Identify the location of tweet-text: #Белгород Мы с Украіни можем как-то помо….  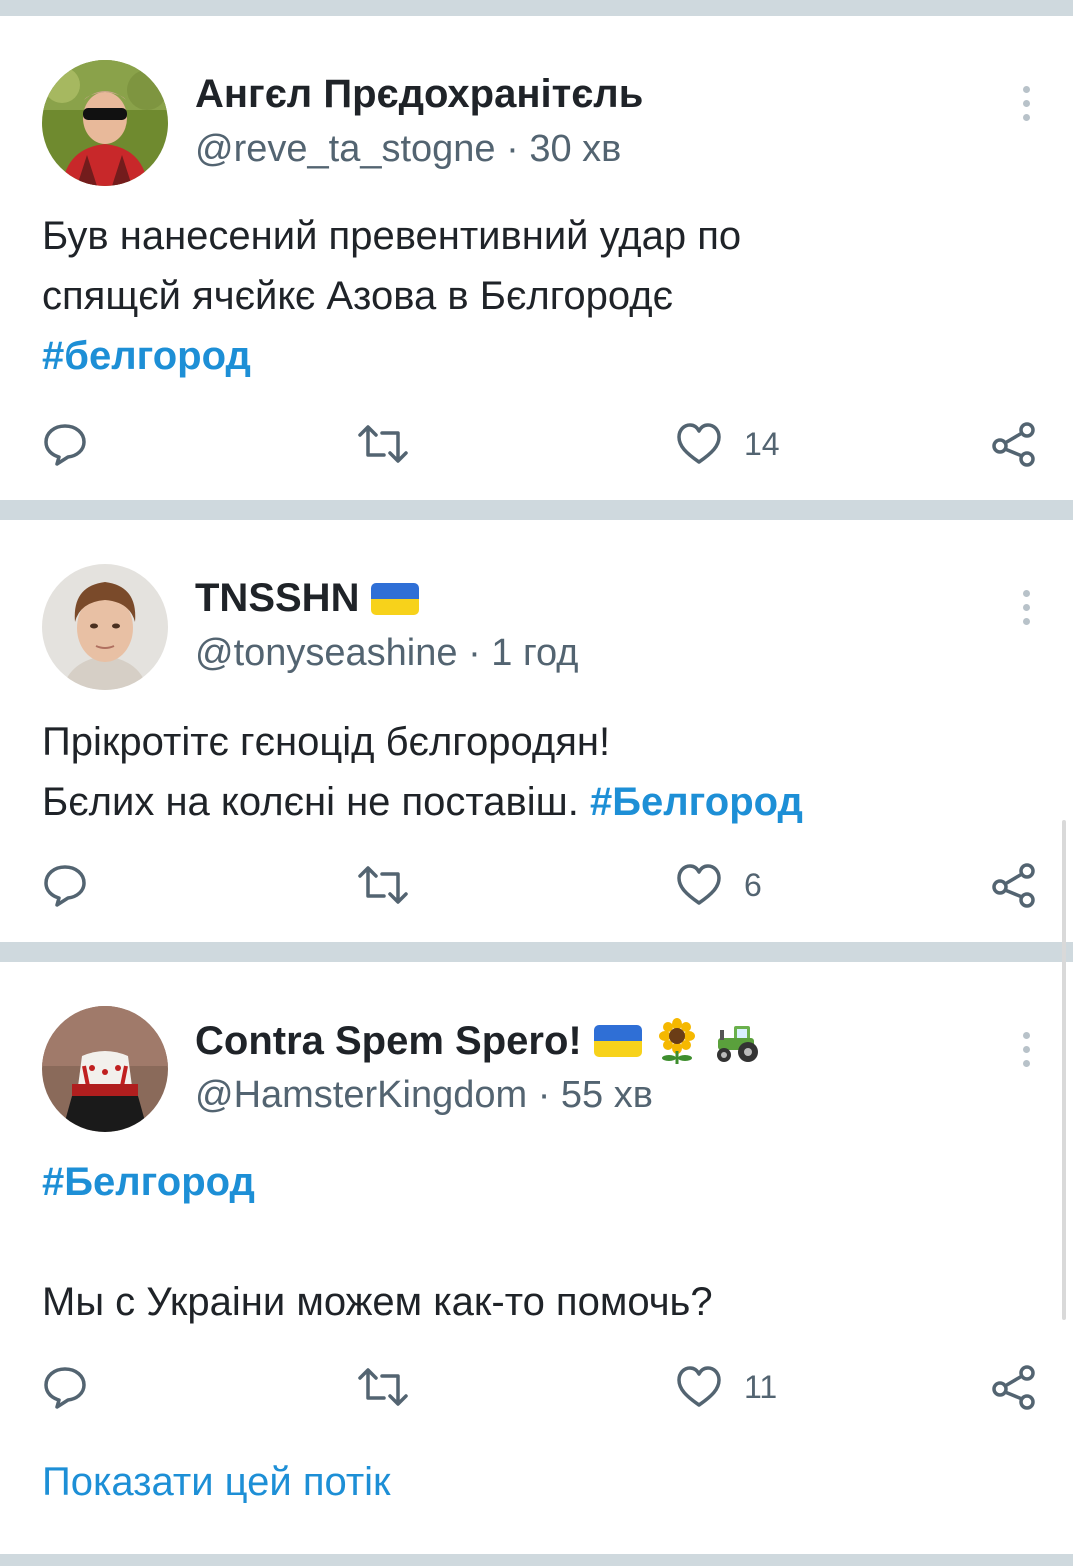
(377, 1242).